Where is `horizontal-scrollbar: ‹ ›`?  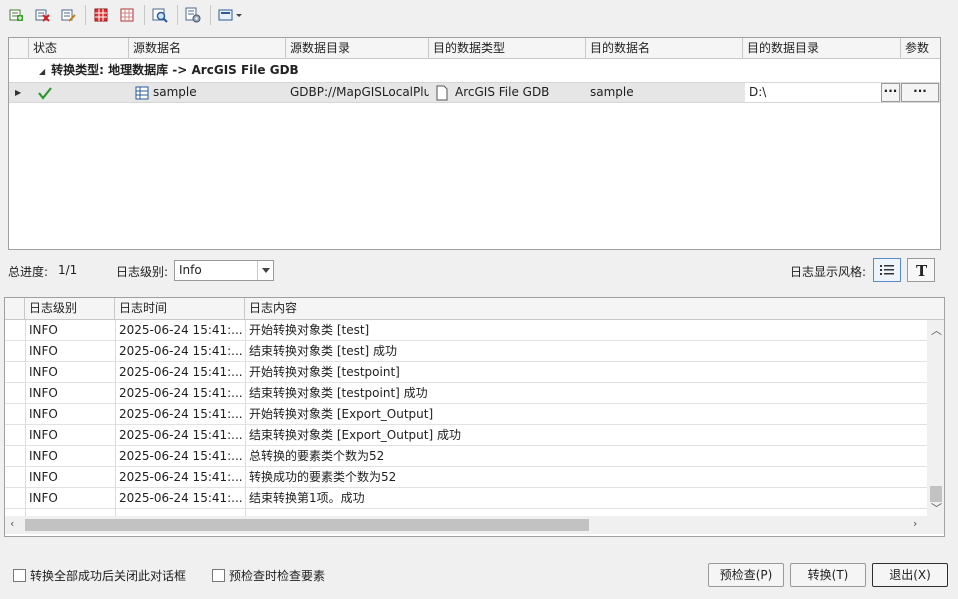 horizontal-scrollbar: ‹ › is located at coordinates (474, 525).